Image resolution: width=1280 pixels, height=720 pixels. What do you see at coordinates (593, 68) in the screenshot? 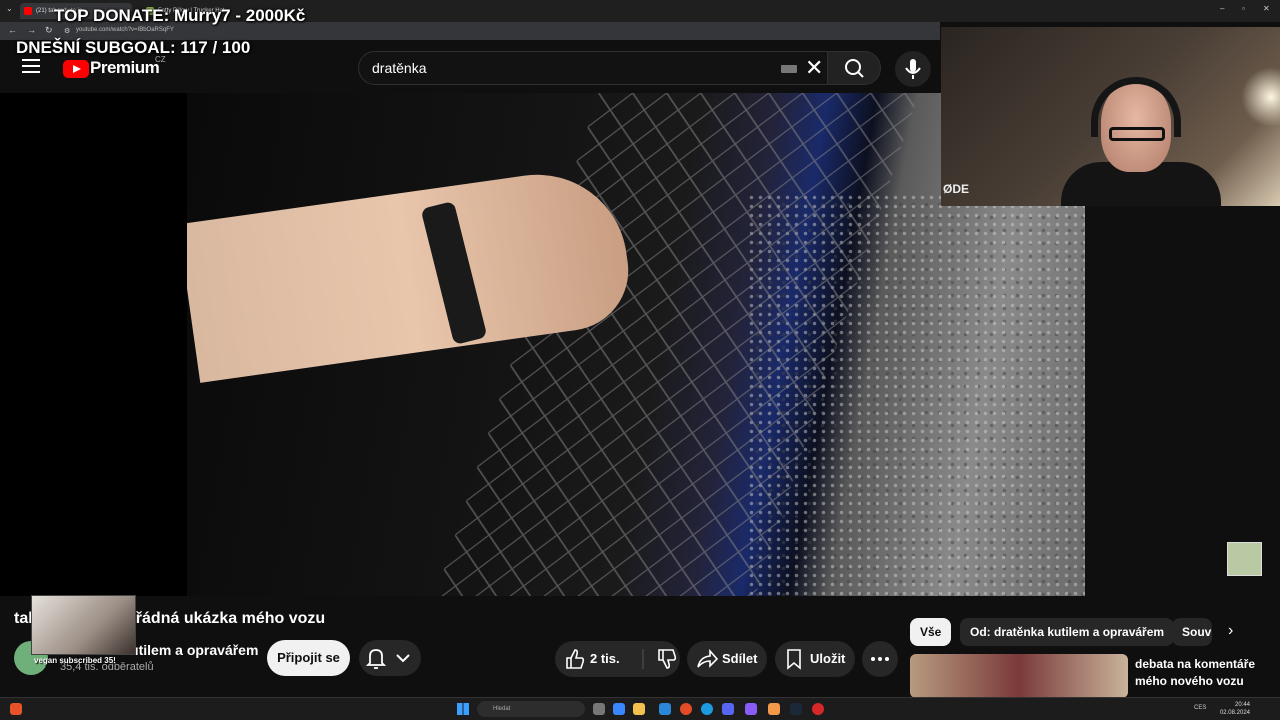
I see `search-input: dratěnka ✕` at bounding box center [593, 68].